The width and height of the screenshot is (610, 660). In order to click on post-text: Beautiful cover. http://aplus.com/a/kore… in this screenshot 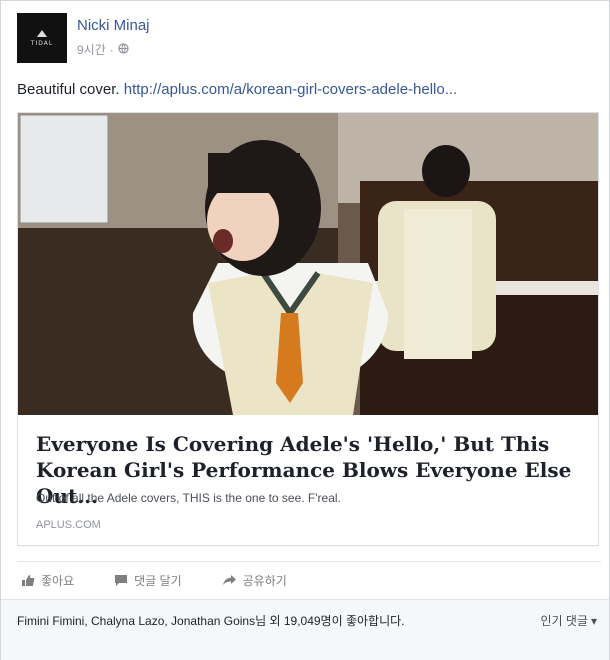, I will do `click(237, 89)`.